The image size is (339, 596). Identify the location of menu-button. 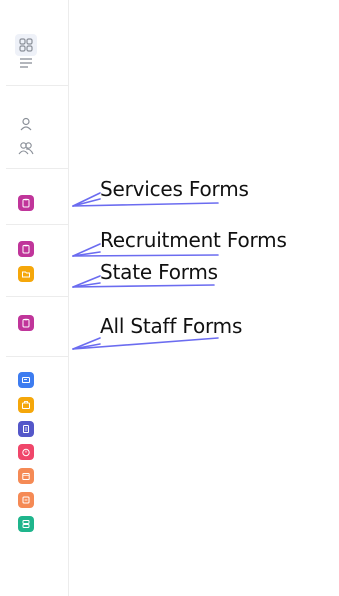
(26, 63).